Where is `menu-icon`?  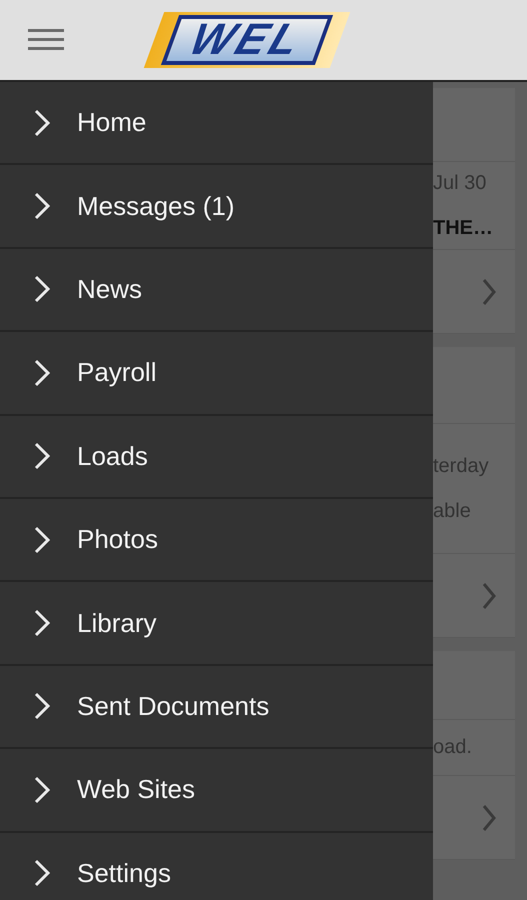
menu-icon is located at coordinates (46, 40).